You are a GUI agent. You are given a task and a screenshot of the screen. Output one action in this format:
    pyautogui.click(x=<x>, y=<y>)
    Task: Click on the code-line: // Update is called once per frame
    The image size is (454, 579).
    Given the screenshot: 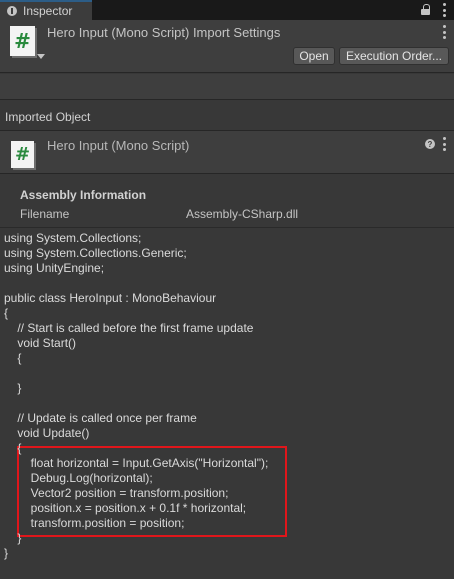 What is the action you would take?
    pyautogui.click(x=100, y=418)
    